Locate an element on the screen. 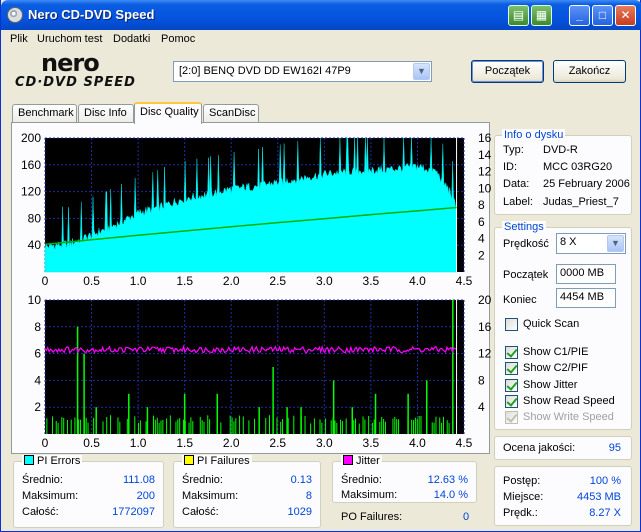  read-speed-label: Prędk.: is located at coordinates (520, 513).